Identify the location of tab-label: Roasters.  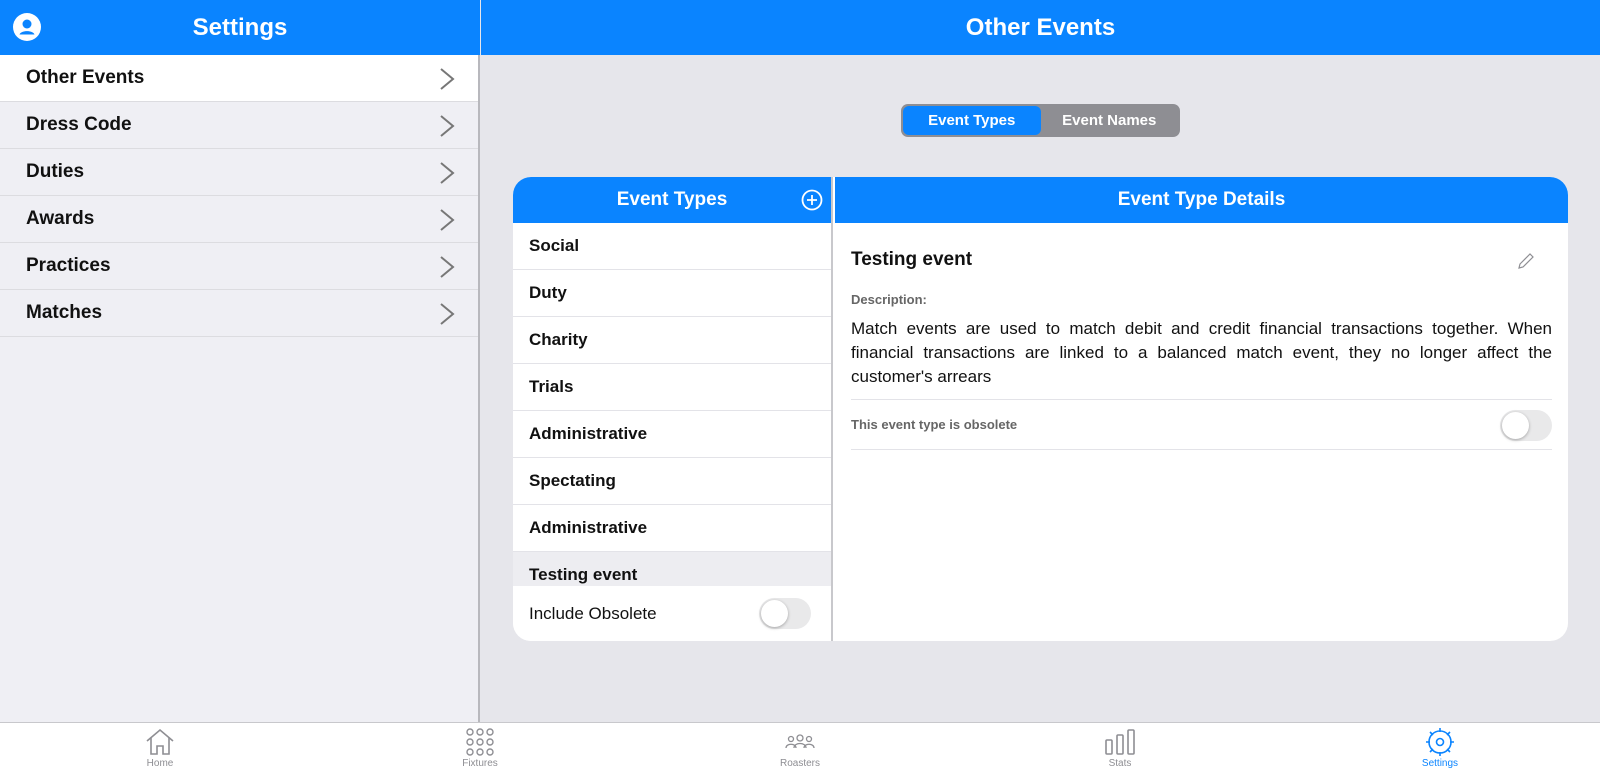
(799, 763).